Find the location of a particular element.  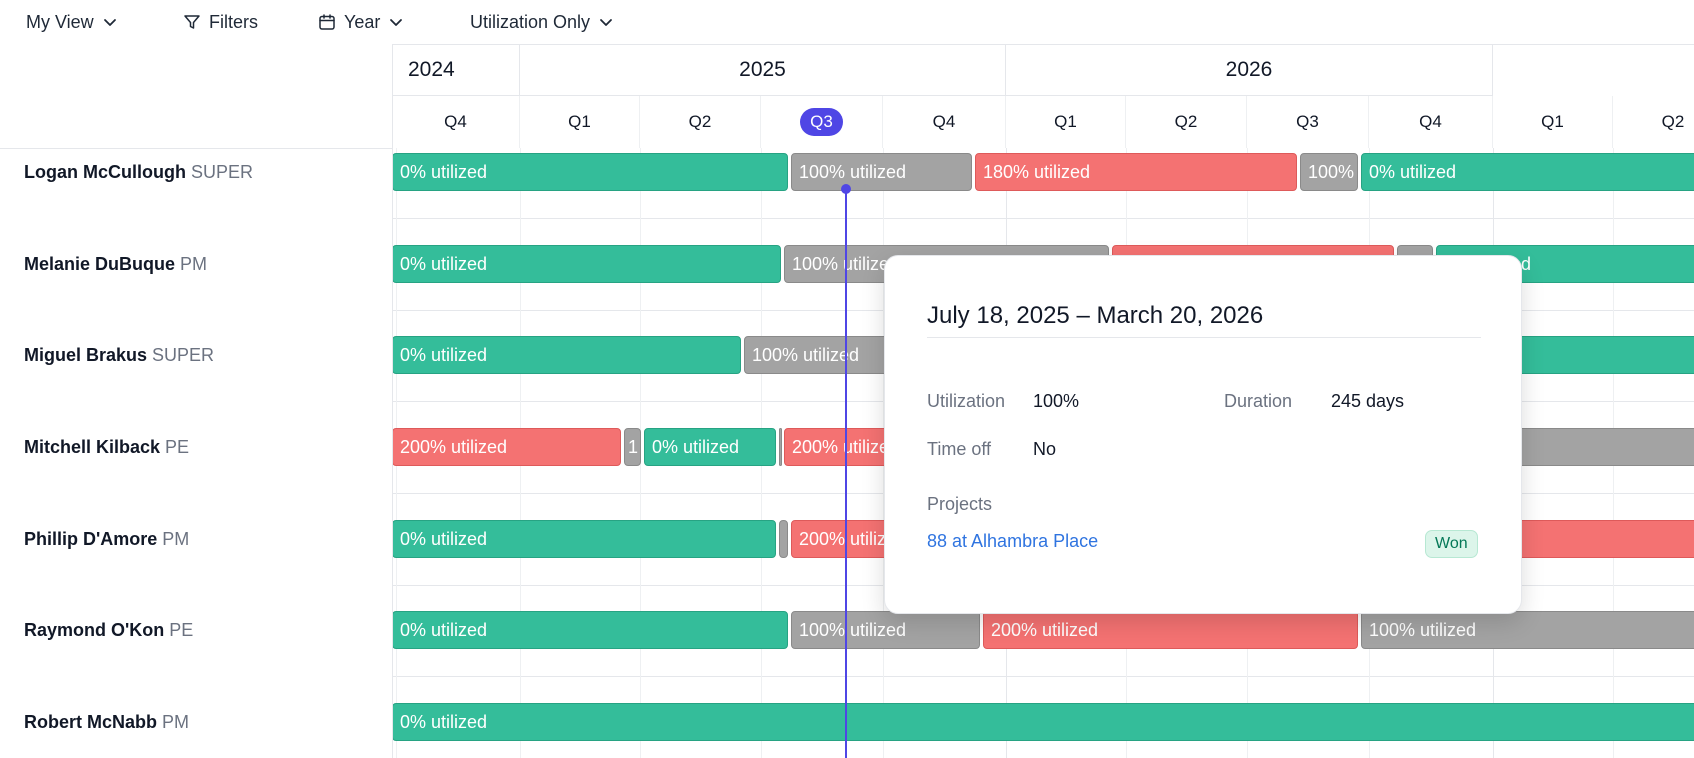

project-link: 88 at Alhambra Place is located at coordinates (1012, 541).